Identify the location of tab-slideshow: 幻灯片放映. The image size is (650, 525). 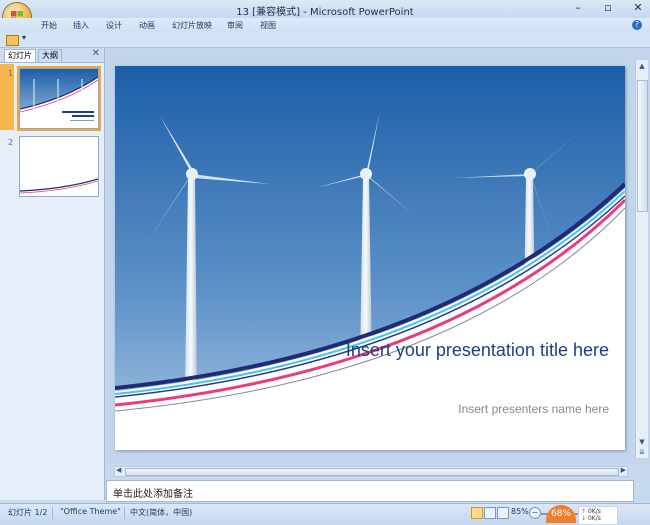
(192, 25).